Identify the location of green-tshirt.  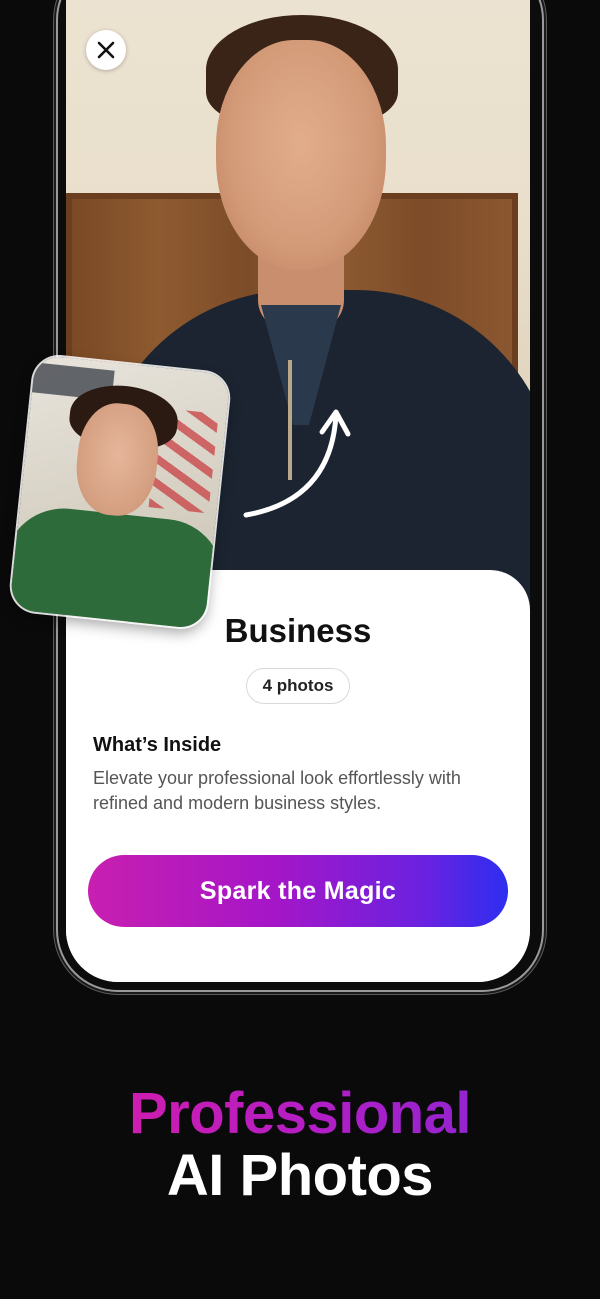
(119, 566).